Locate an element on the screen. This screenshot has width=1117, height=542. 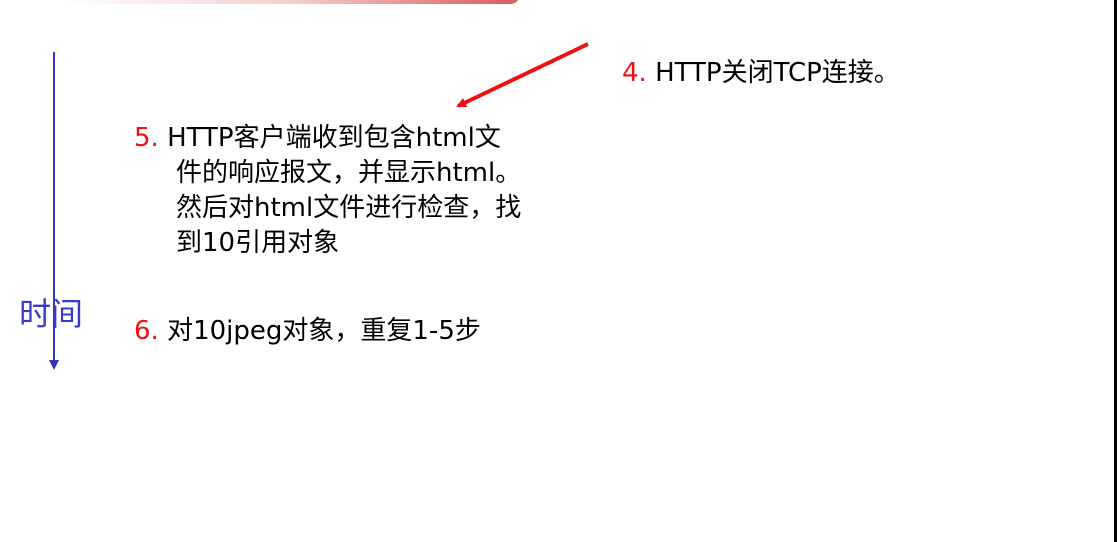
step-4-text: HTTP关闭TCP连接。 is located at coordinates (777, 73).